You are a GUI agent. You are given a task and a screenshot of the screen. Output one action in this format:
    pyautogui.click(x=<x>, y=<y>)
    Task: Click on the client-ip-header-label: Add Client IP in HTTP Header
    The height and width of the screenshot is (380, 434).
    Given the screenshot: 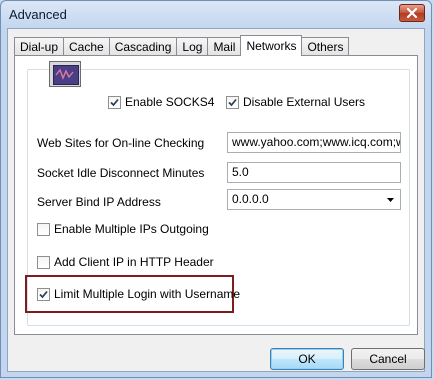 What is the action you would take?
    pyautogui.click(x=134, y=262)
    